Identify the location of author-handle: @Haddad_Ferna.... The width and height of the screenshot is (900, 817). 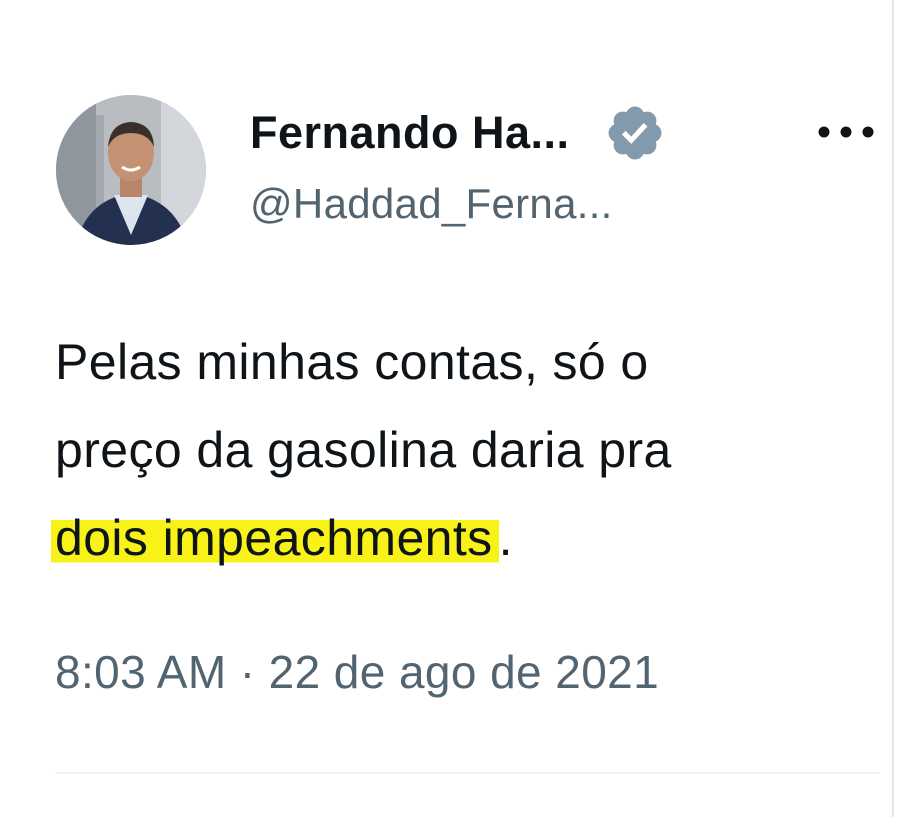
(431, 204).